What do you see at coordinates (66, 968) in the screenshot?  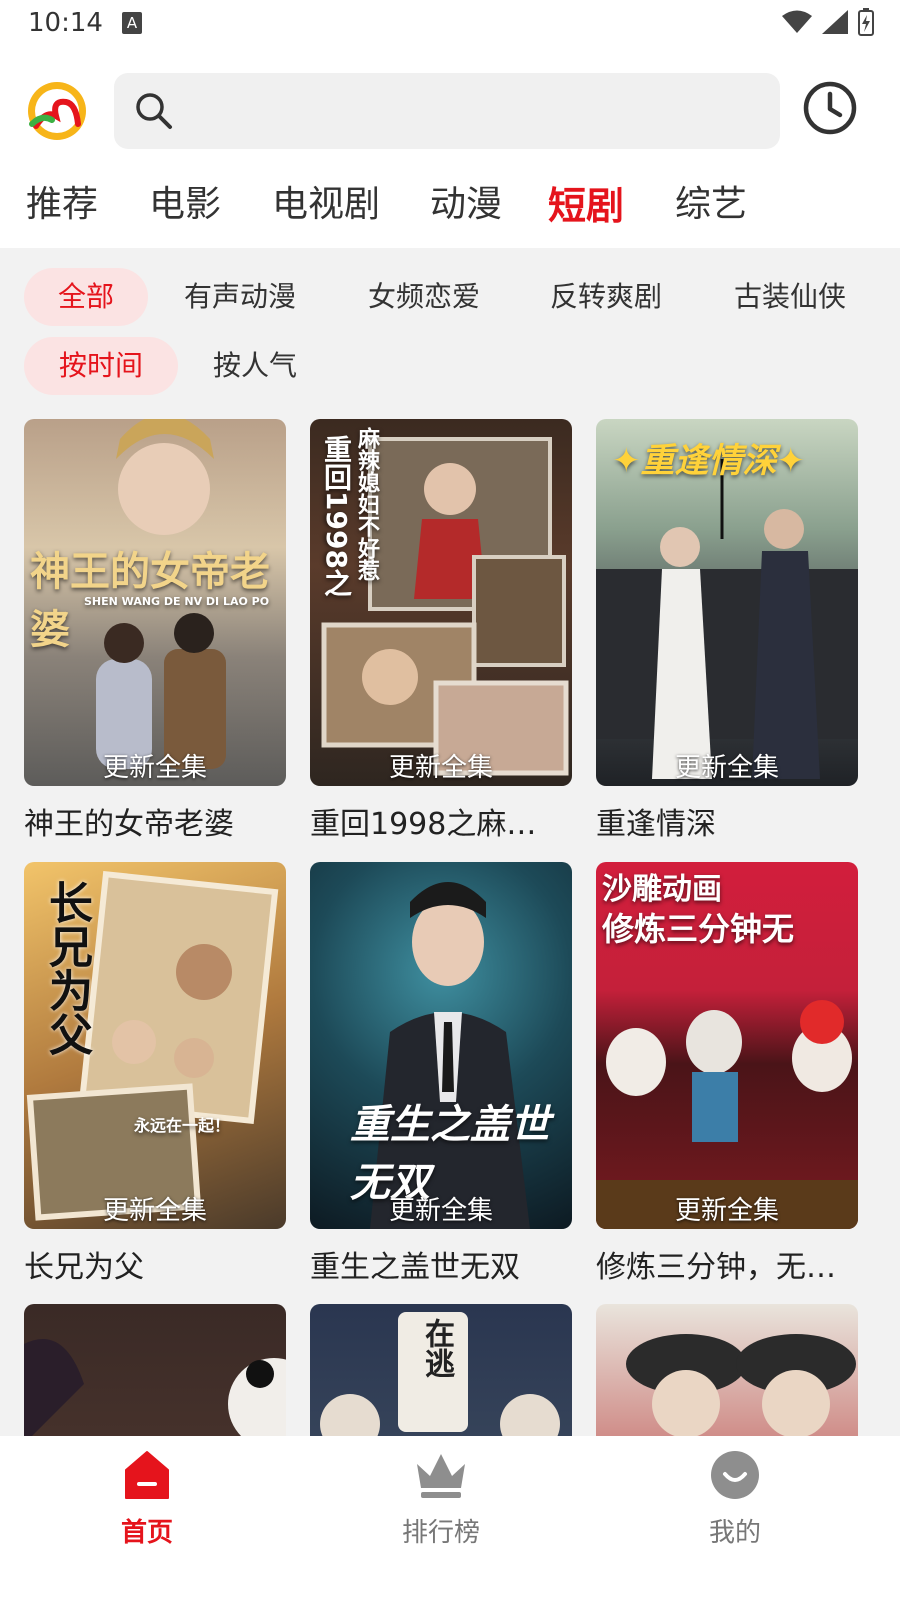 I see `poster-title: 长兄为父` at bounding box center [66, 968].